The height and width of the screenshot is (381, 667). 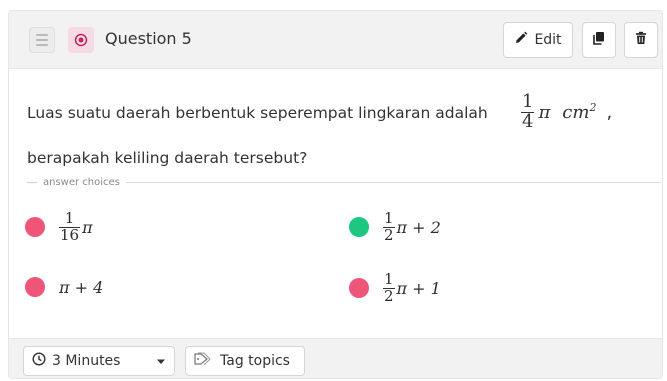 I want to click on tag-icon, so click(x=203, y=361).